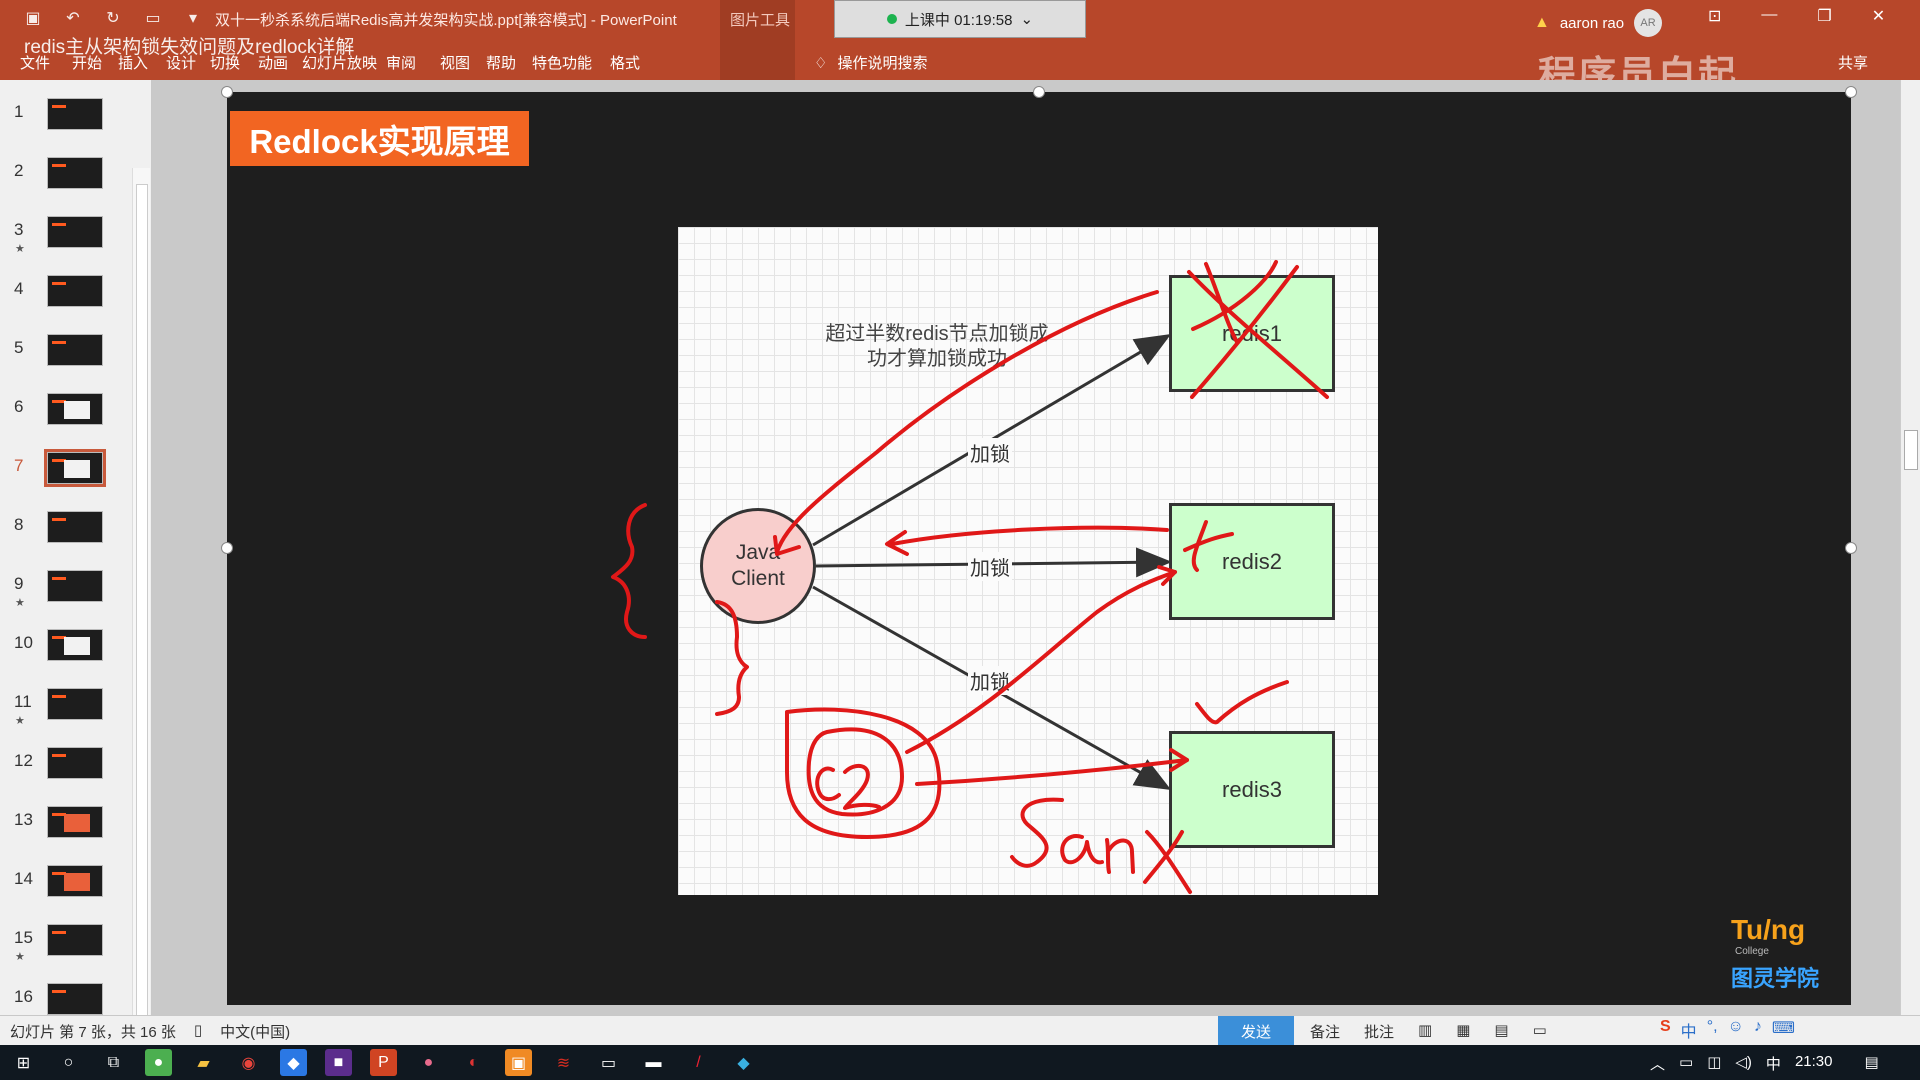 This screenshot has height=1080, width=1920. What do you see at coordinates (338, 1062) in the screenshot?
I see `app-purple-icon: ■` at bounding box center [338, 1062].